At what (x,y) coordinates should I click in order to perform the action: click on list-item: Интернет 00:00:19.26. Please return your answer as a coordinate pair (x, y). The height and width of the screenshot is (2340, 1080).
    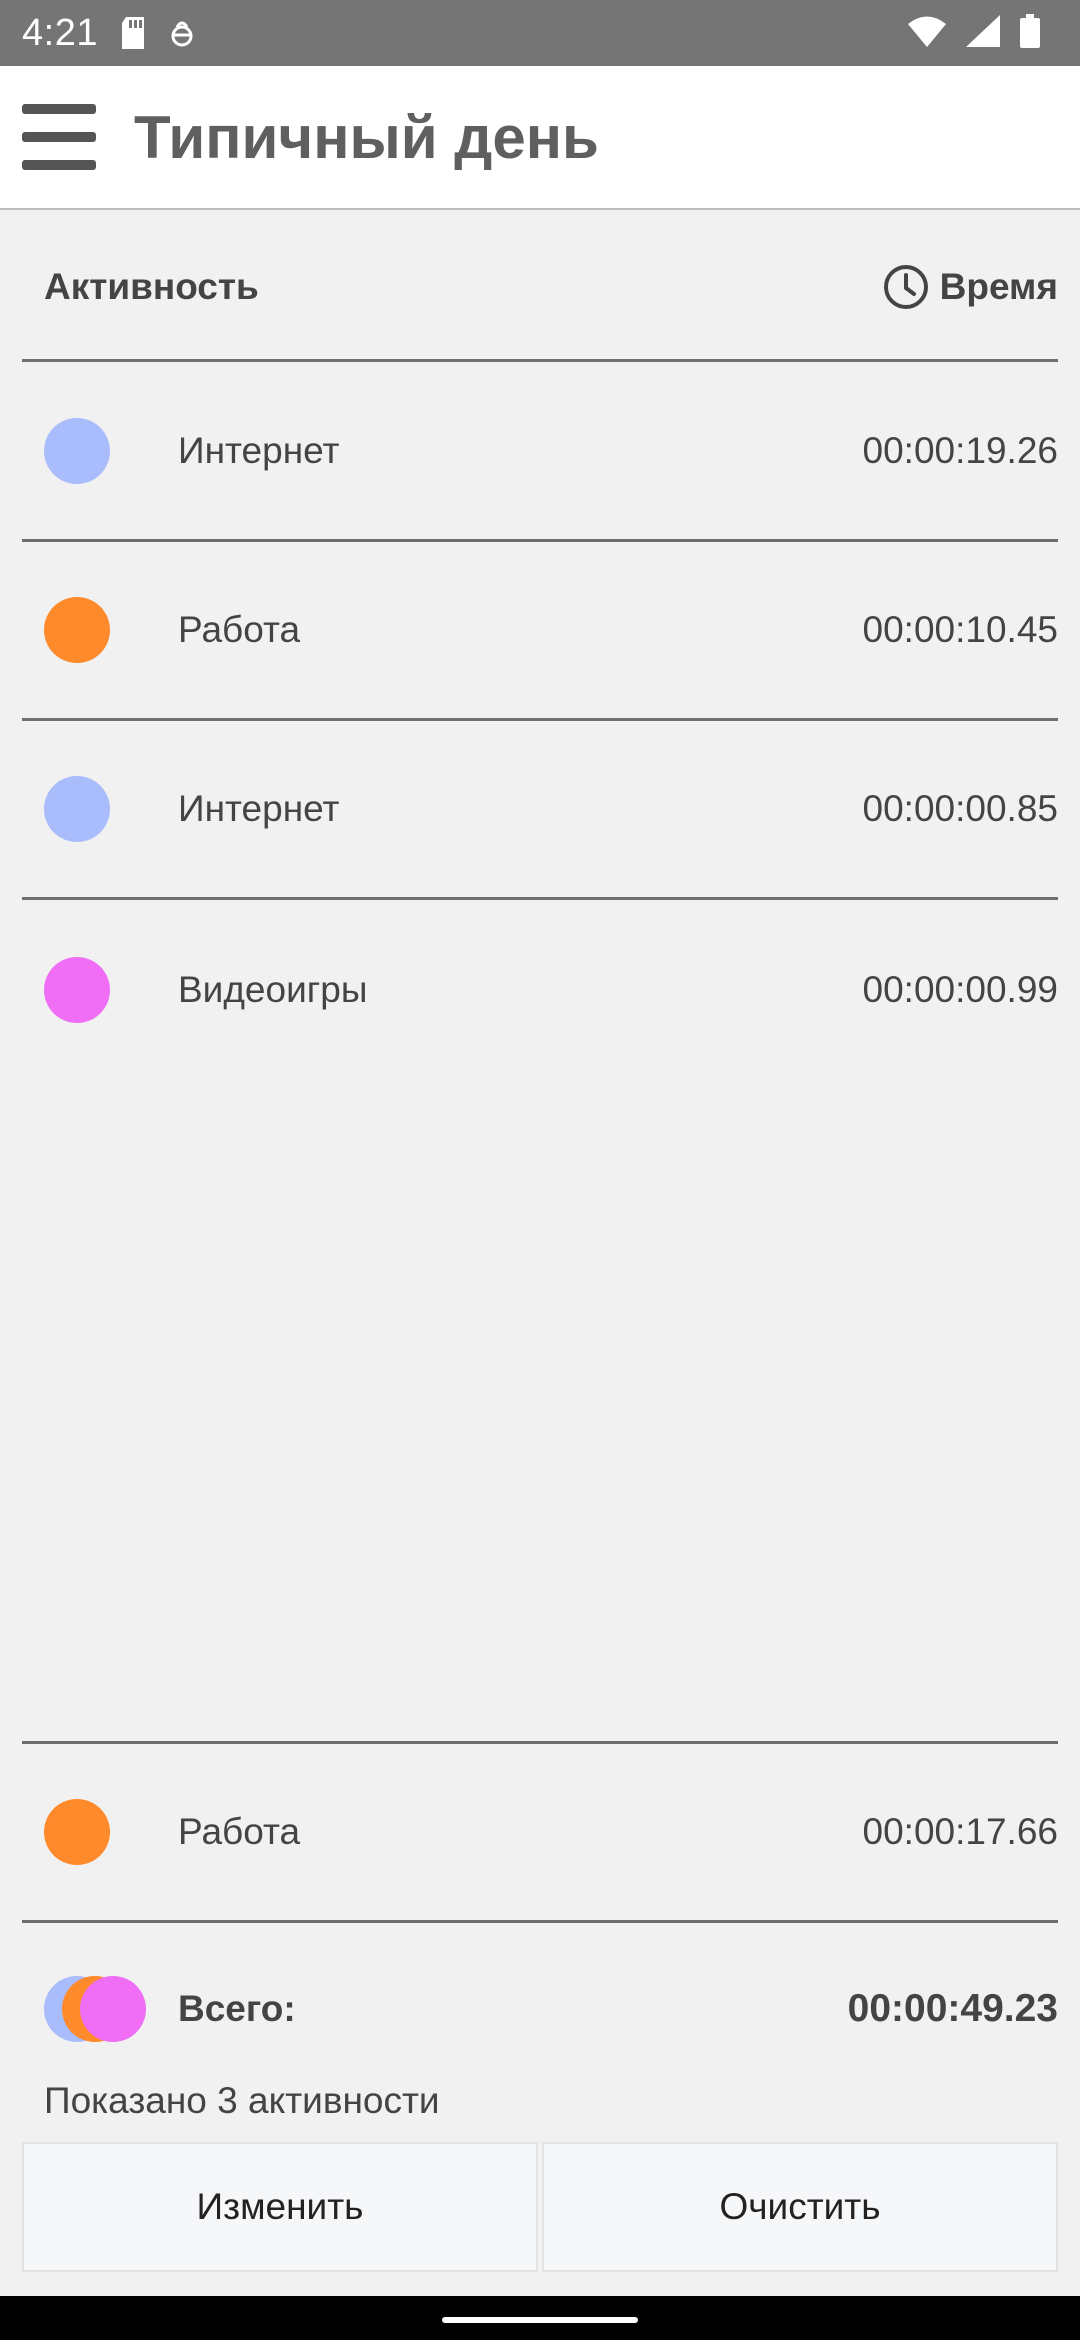
    Looking at the image, I should click on (540, 452).